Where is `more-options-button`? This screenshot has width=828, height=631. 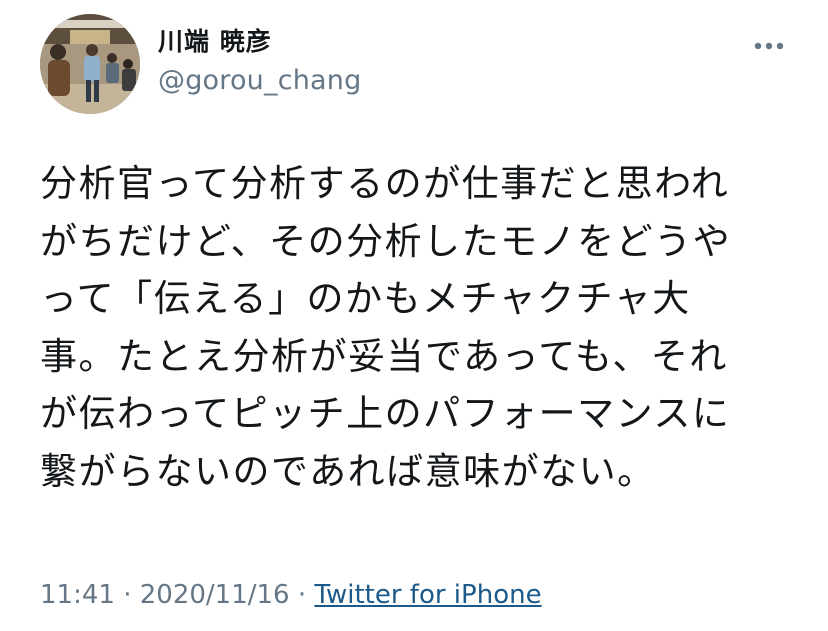 more-options-button is located at coordinates (772, 46).